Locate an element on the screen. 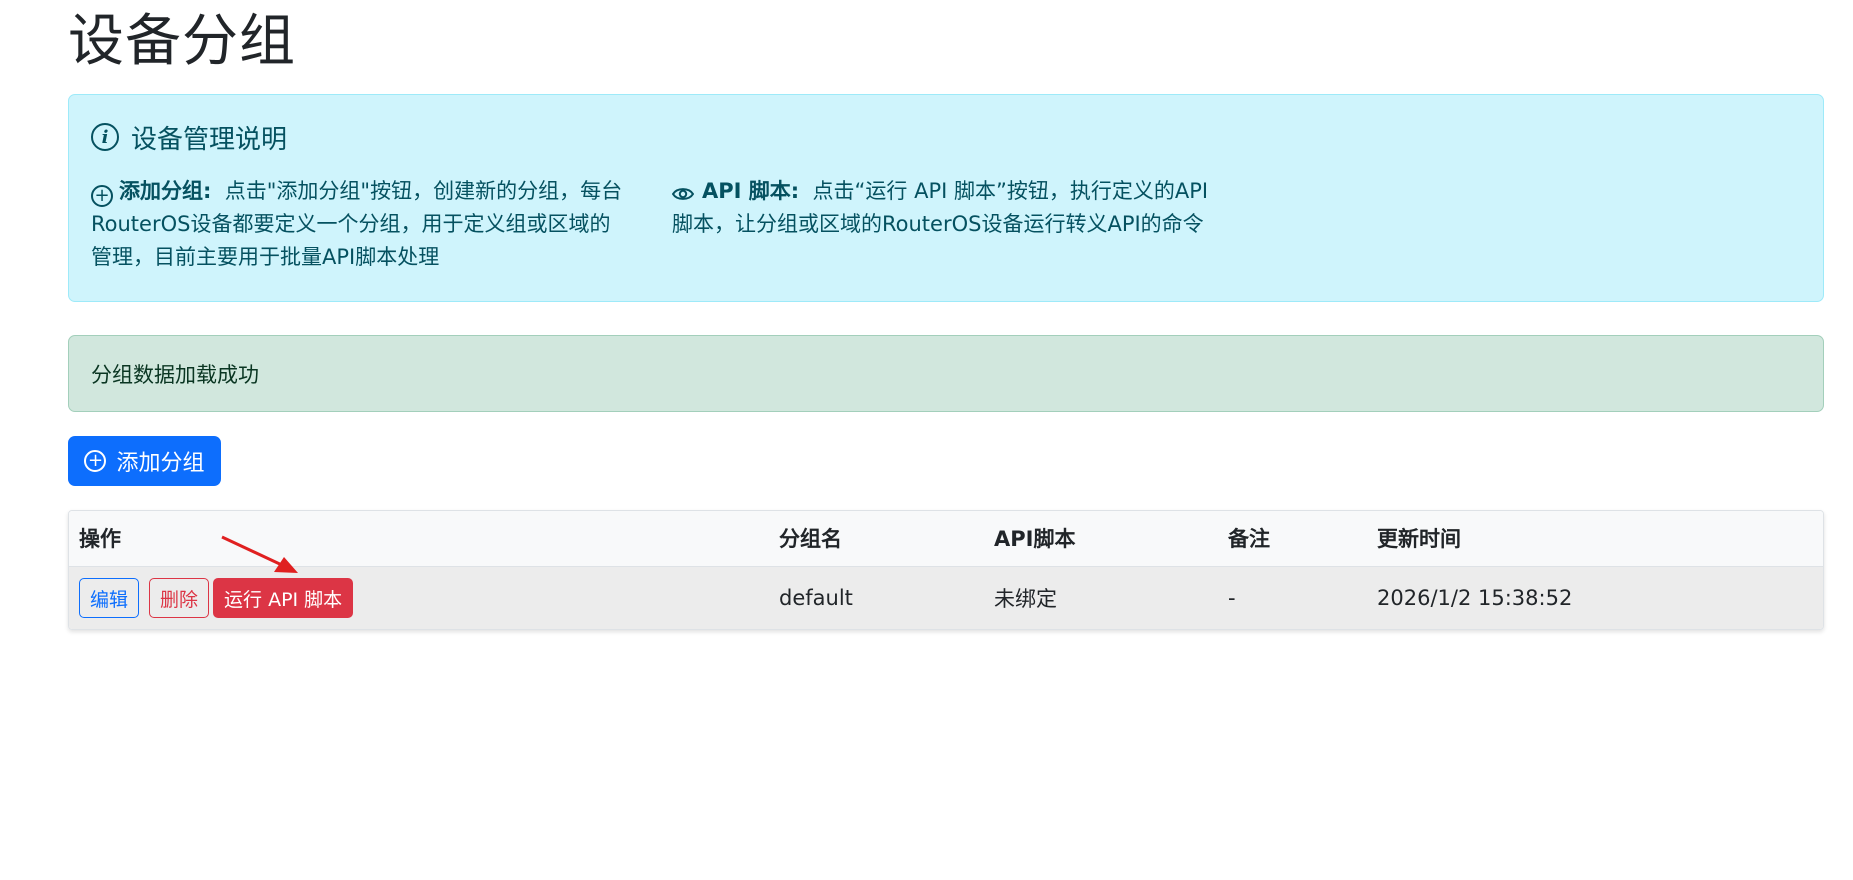 The image size is (1853, 880). info-heading: i 设备管理说明 is located at coordinates (189, 137).